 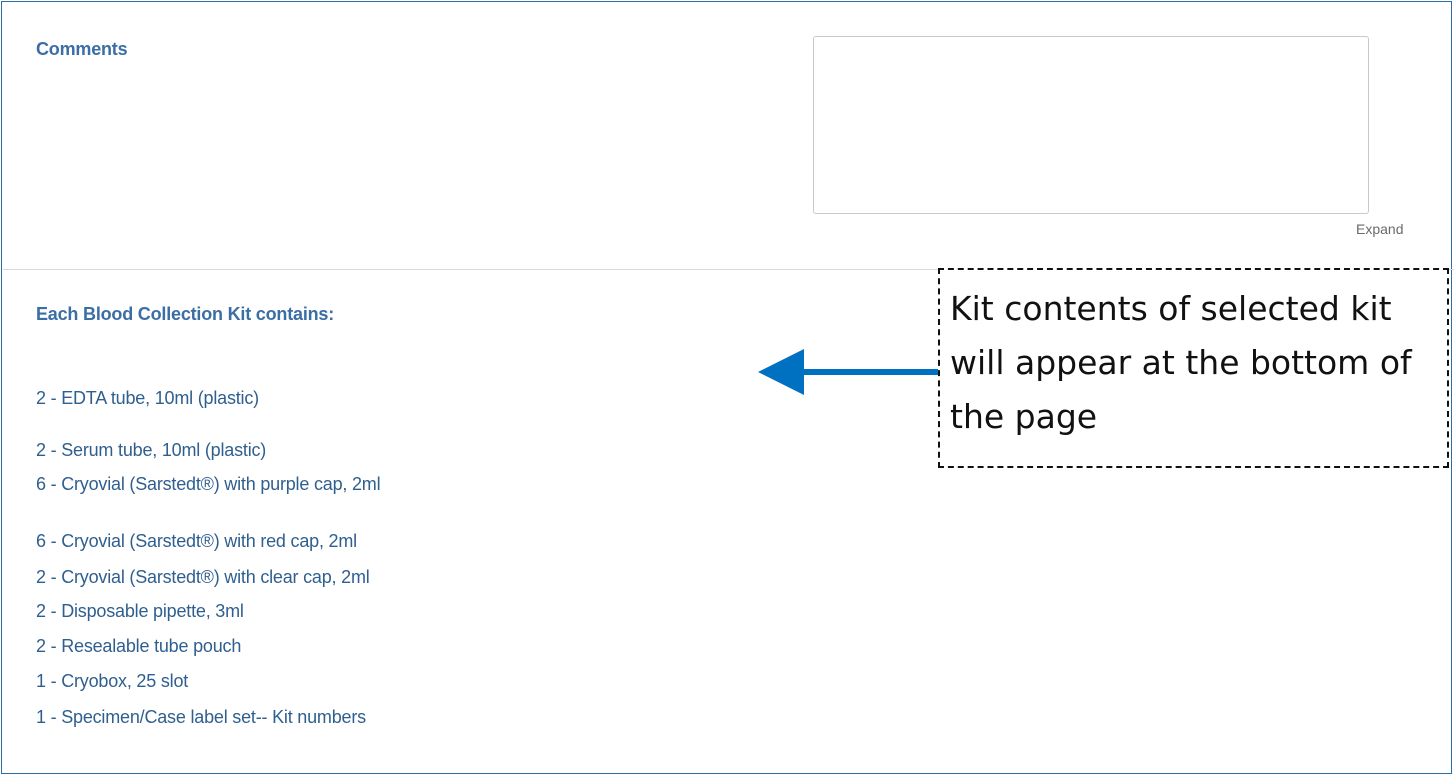 I want to click on kit-item: 2 - Serum tube, 10ml (plastic), so click(x=151, y=450).